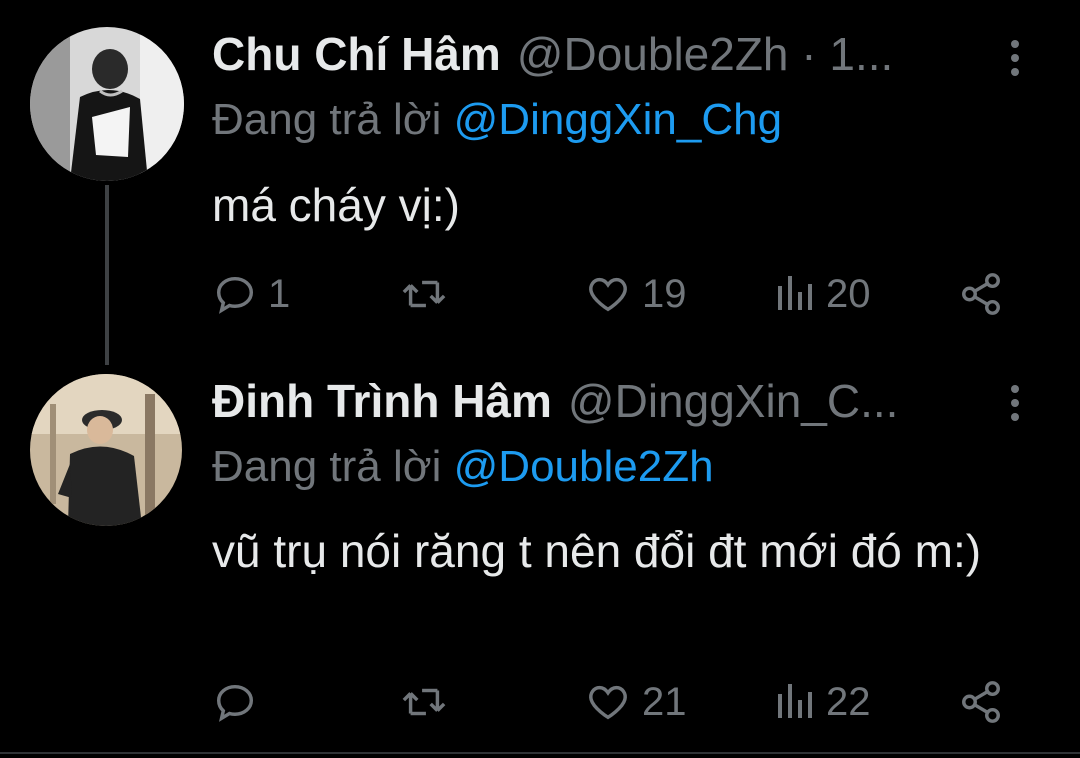 This screenshot has height=758, width=1080. I want to click on replying-to-line: Đang trả lời @Double2Zh, so click(463, 467).